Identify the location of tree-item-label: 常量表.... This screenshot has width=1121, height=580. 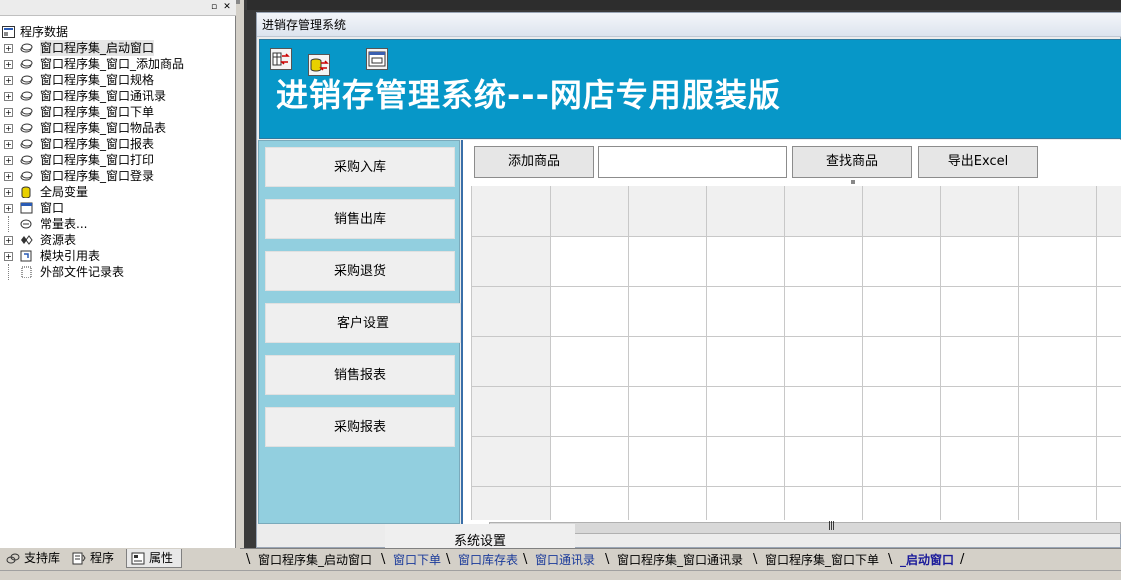
(64, 224).